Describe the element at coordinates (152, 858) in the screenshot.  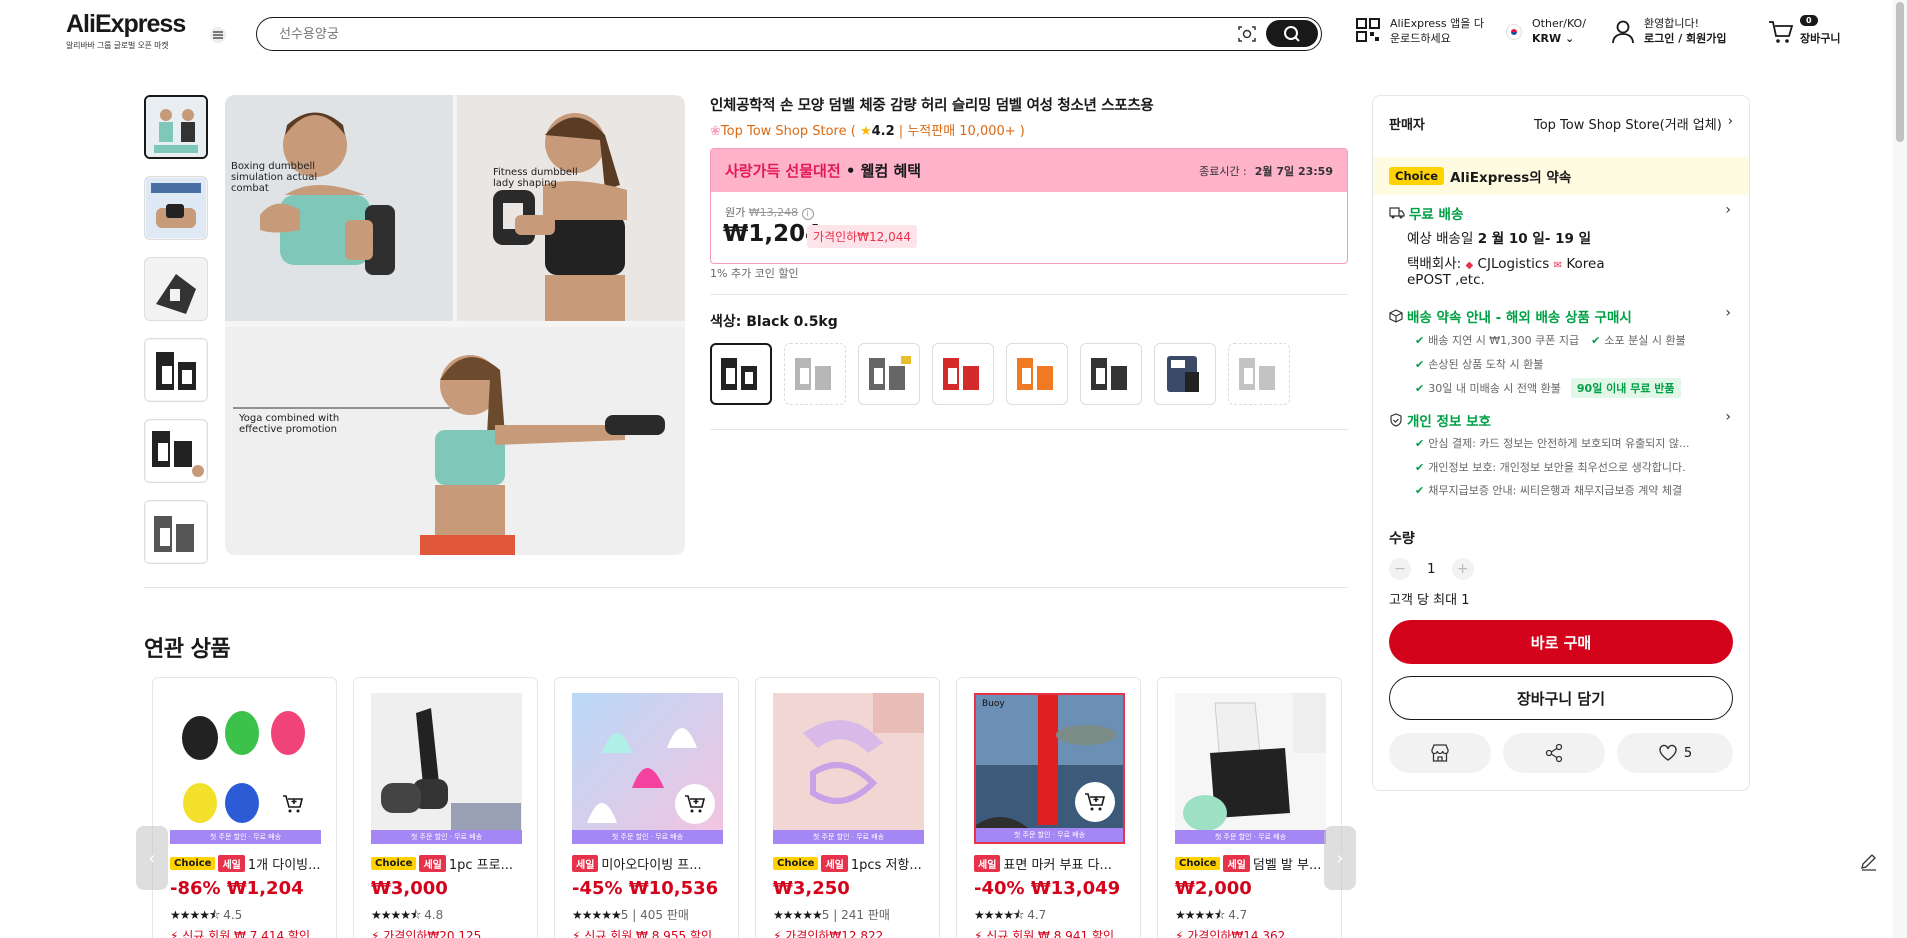
I see `carousel-prev-button: ‹` at that location.